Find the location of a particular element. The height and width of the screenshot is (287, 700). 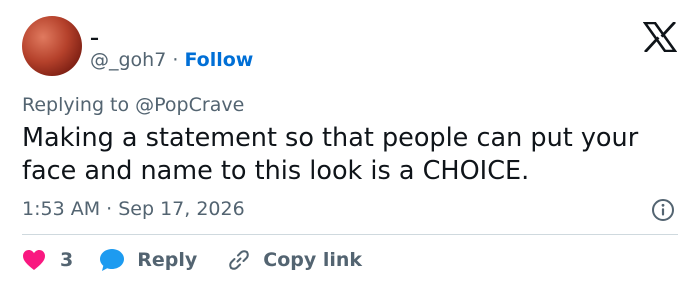

handle-line: @_goh7 · Follow is located at coordinates (171, 60).